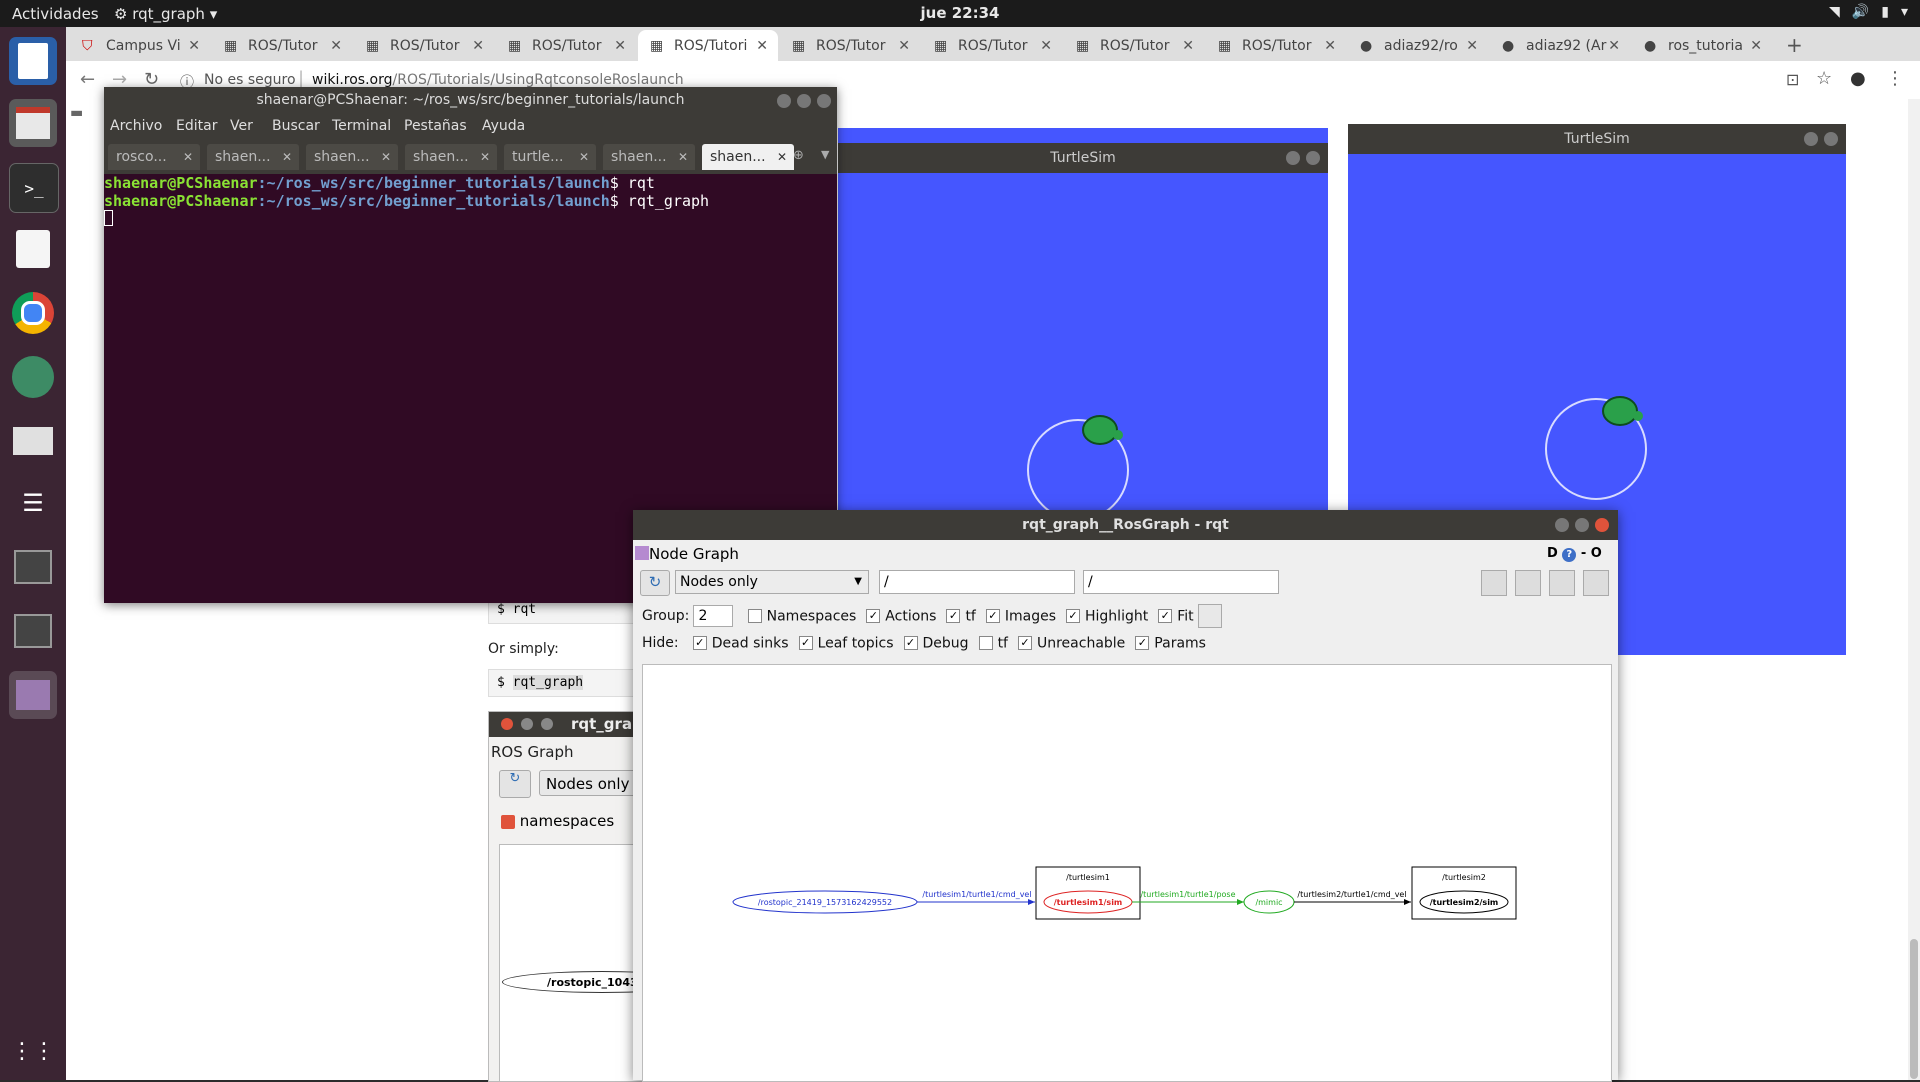  Describe the element at coordinates (1418, 45) in the screenshot. I see `browser-tab: ● adiaz92/ro ✕` at that location.